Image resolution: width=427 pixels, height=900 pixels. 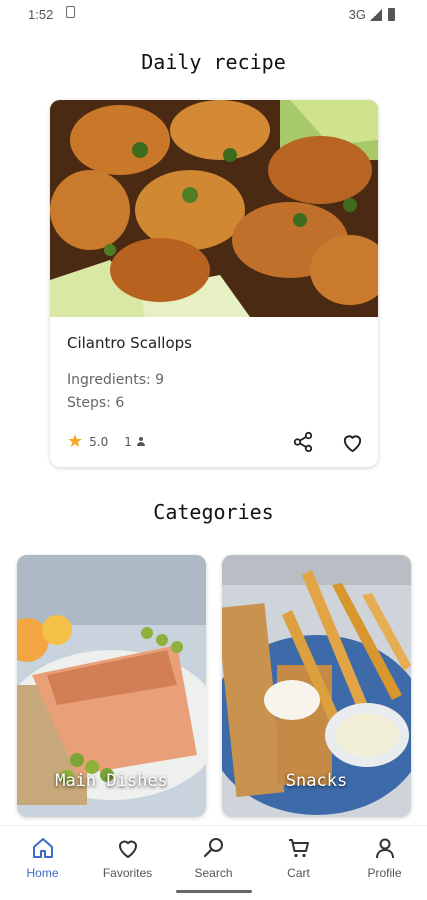 I want to click on ratings-count: 1, so click(x=128, y=442).